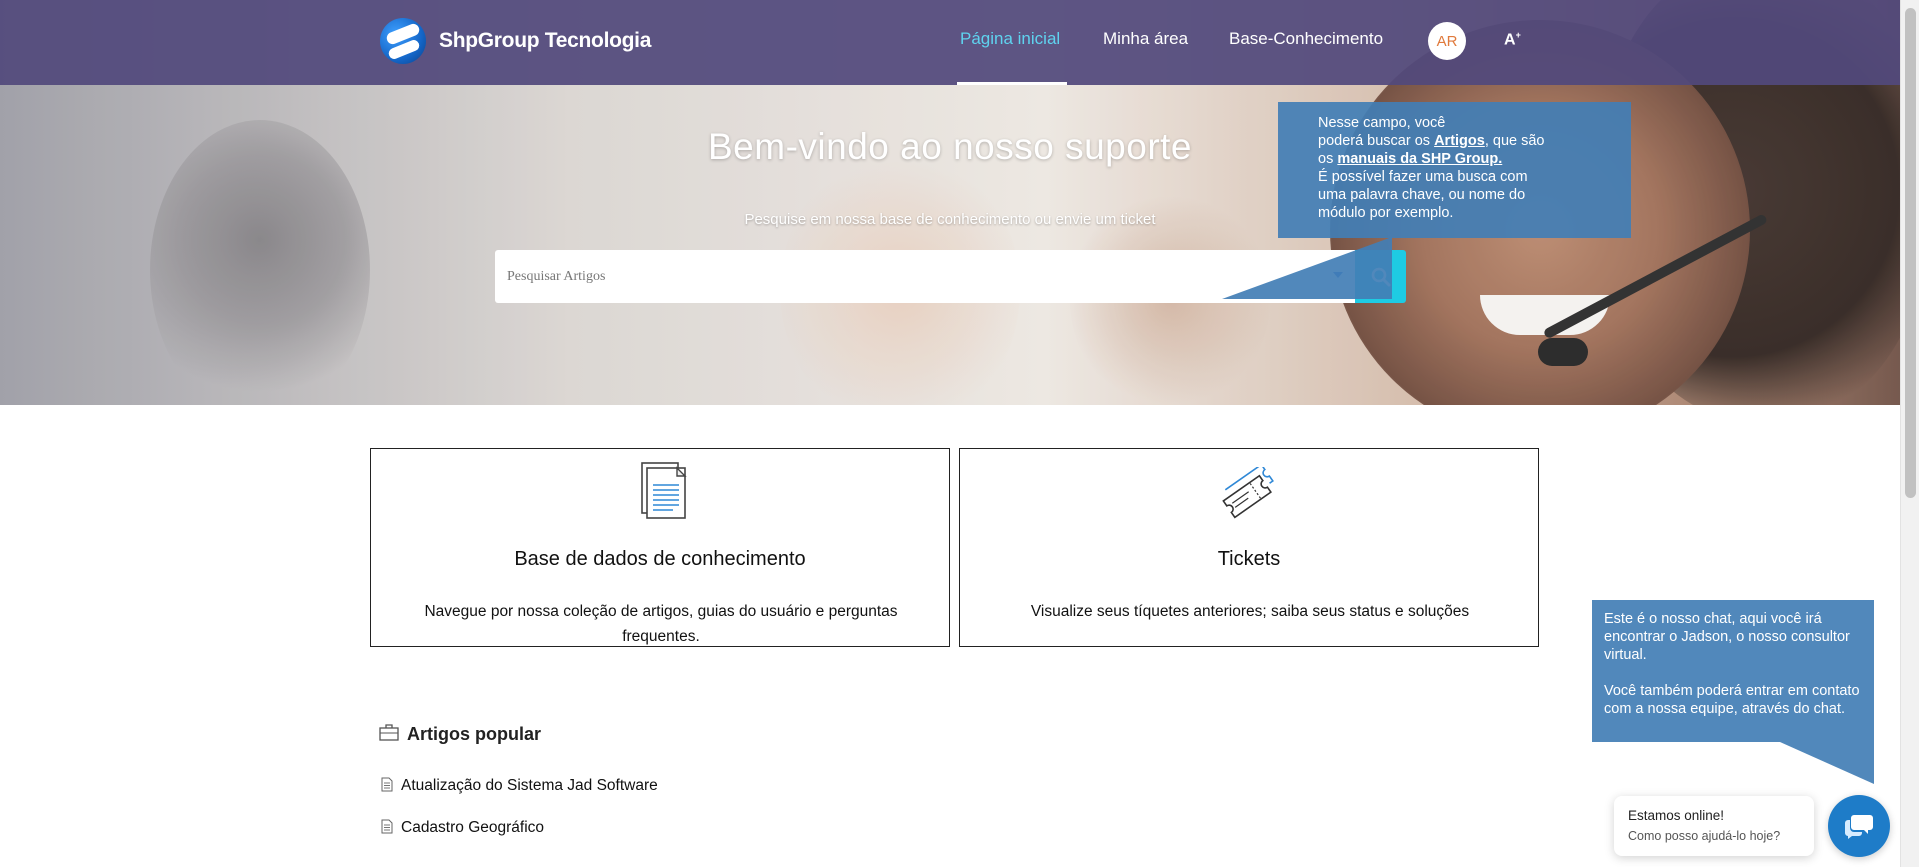 This screenshot has height=867, width=1919. What do you see at coordinates (545, 41) in the screenshot?
I see `brand-name: ShpGroup Tecnologia` at bounding box center [545, 41].